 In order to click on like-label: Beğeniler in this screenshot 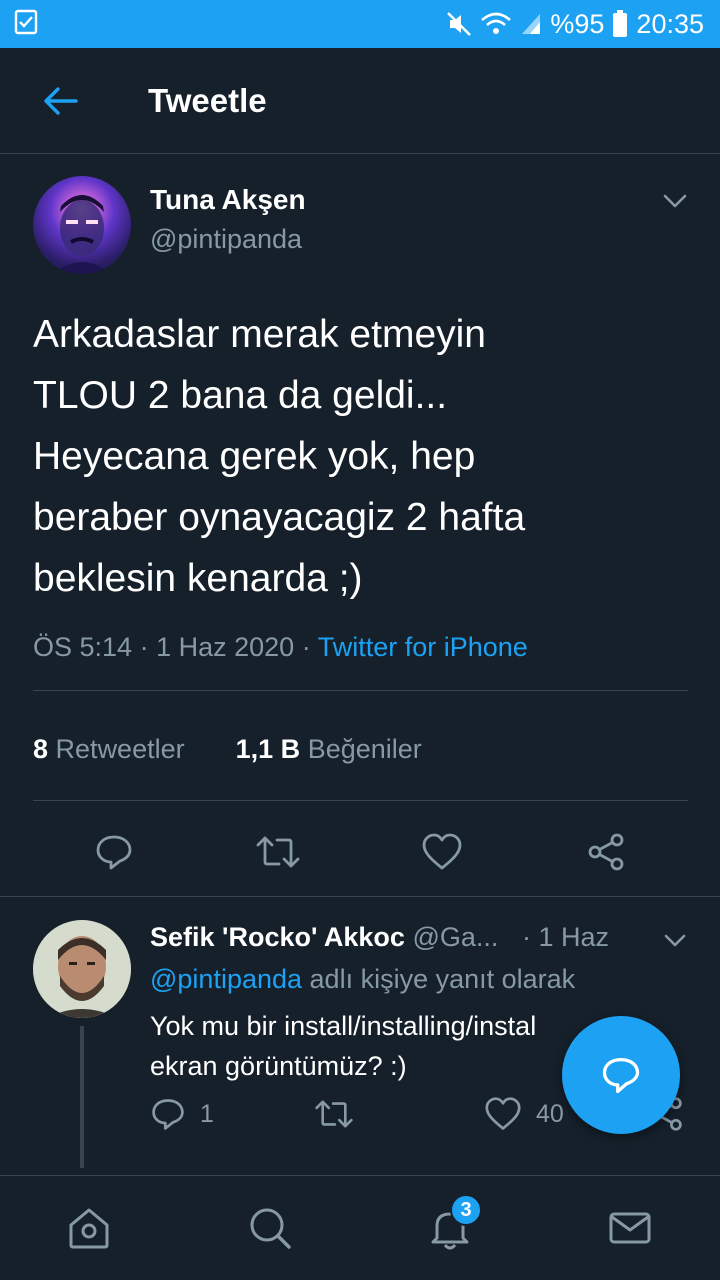, I will do `click(364, 749)`.